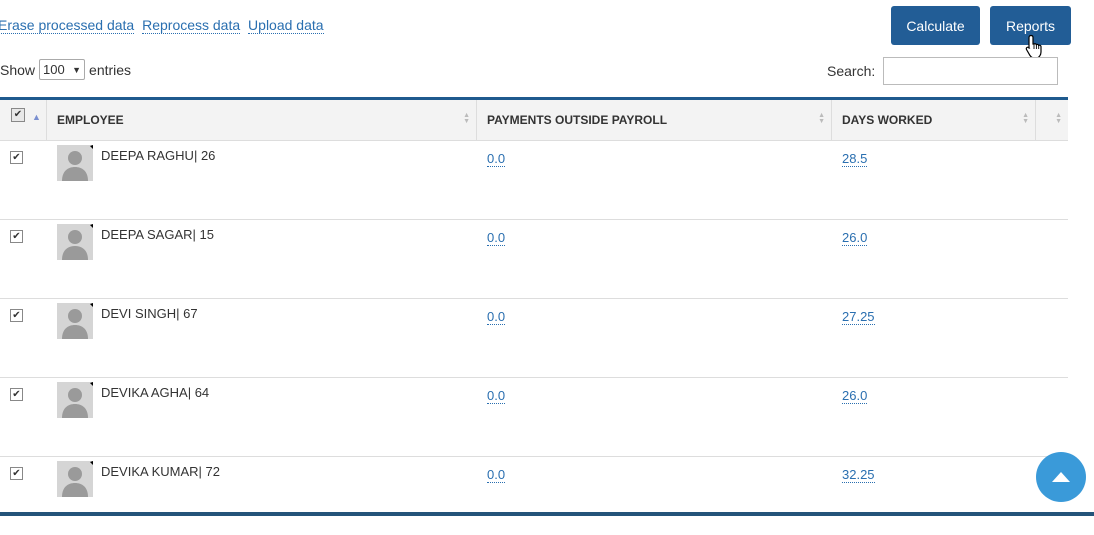 The image size is (1094, 535). Describe the element at coordinates (534, 259) in the screenshot. I see `table-row: ✔ DEEPA SAGAR| 15 0.0 26.0` at that location.